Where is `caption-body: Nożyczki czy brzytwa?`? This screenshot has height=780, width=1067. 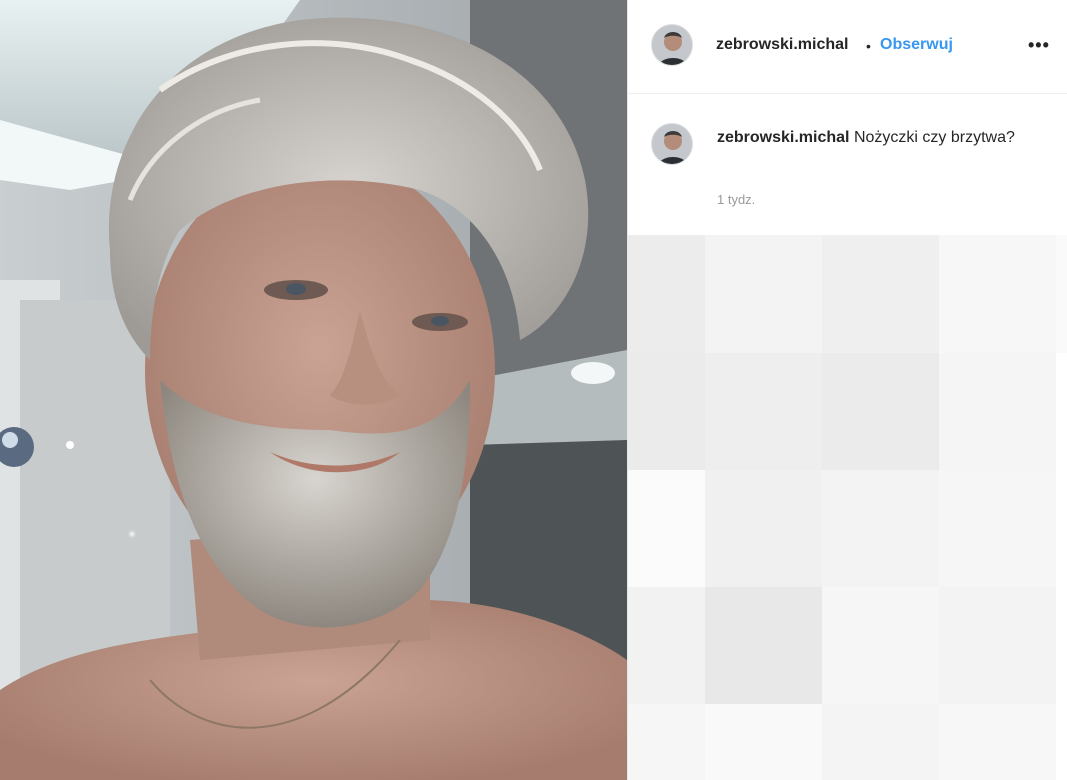 caption-body: Nożyczki czy brzytwa? is located at coordinates (934, 137).